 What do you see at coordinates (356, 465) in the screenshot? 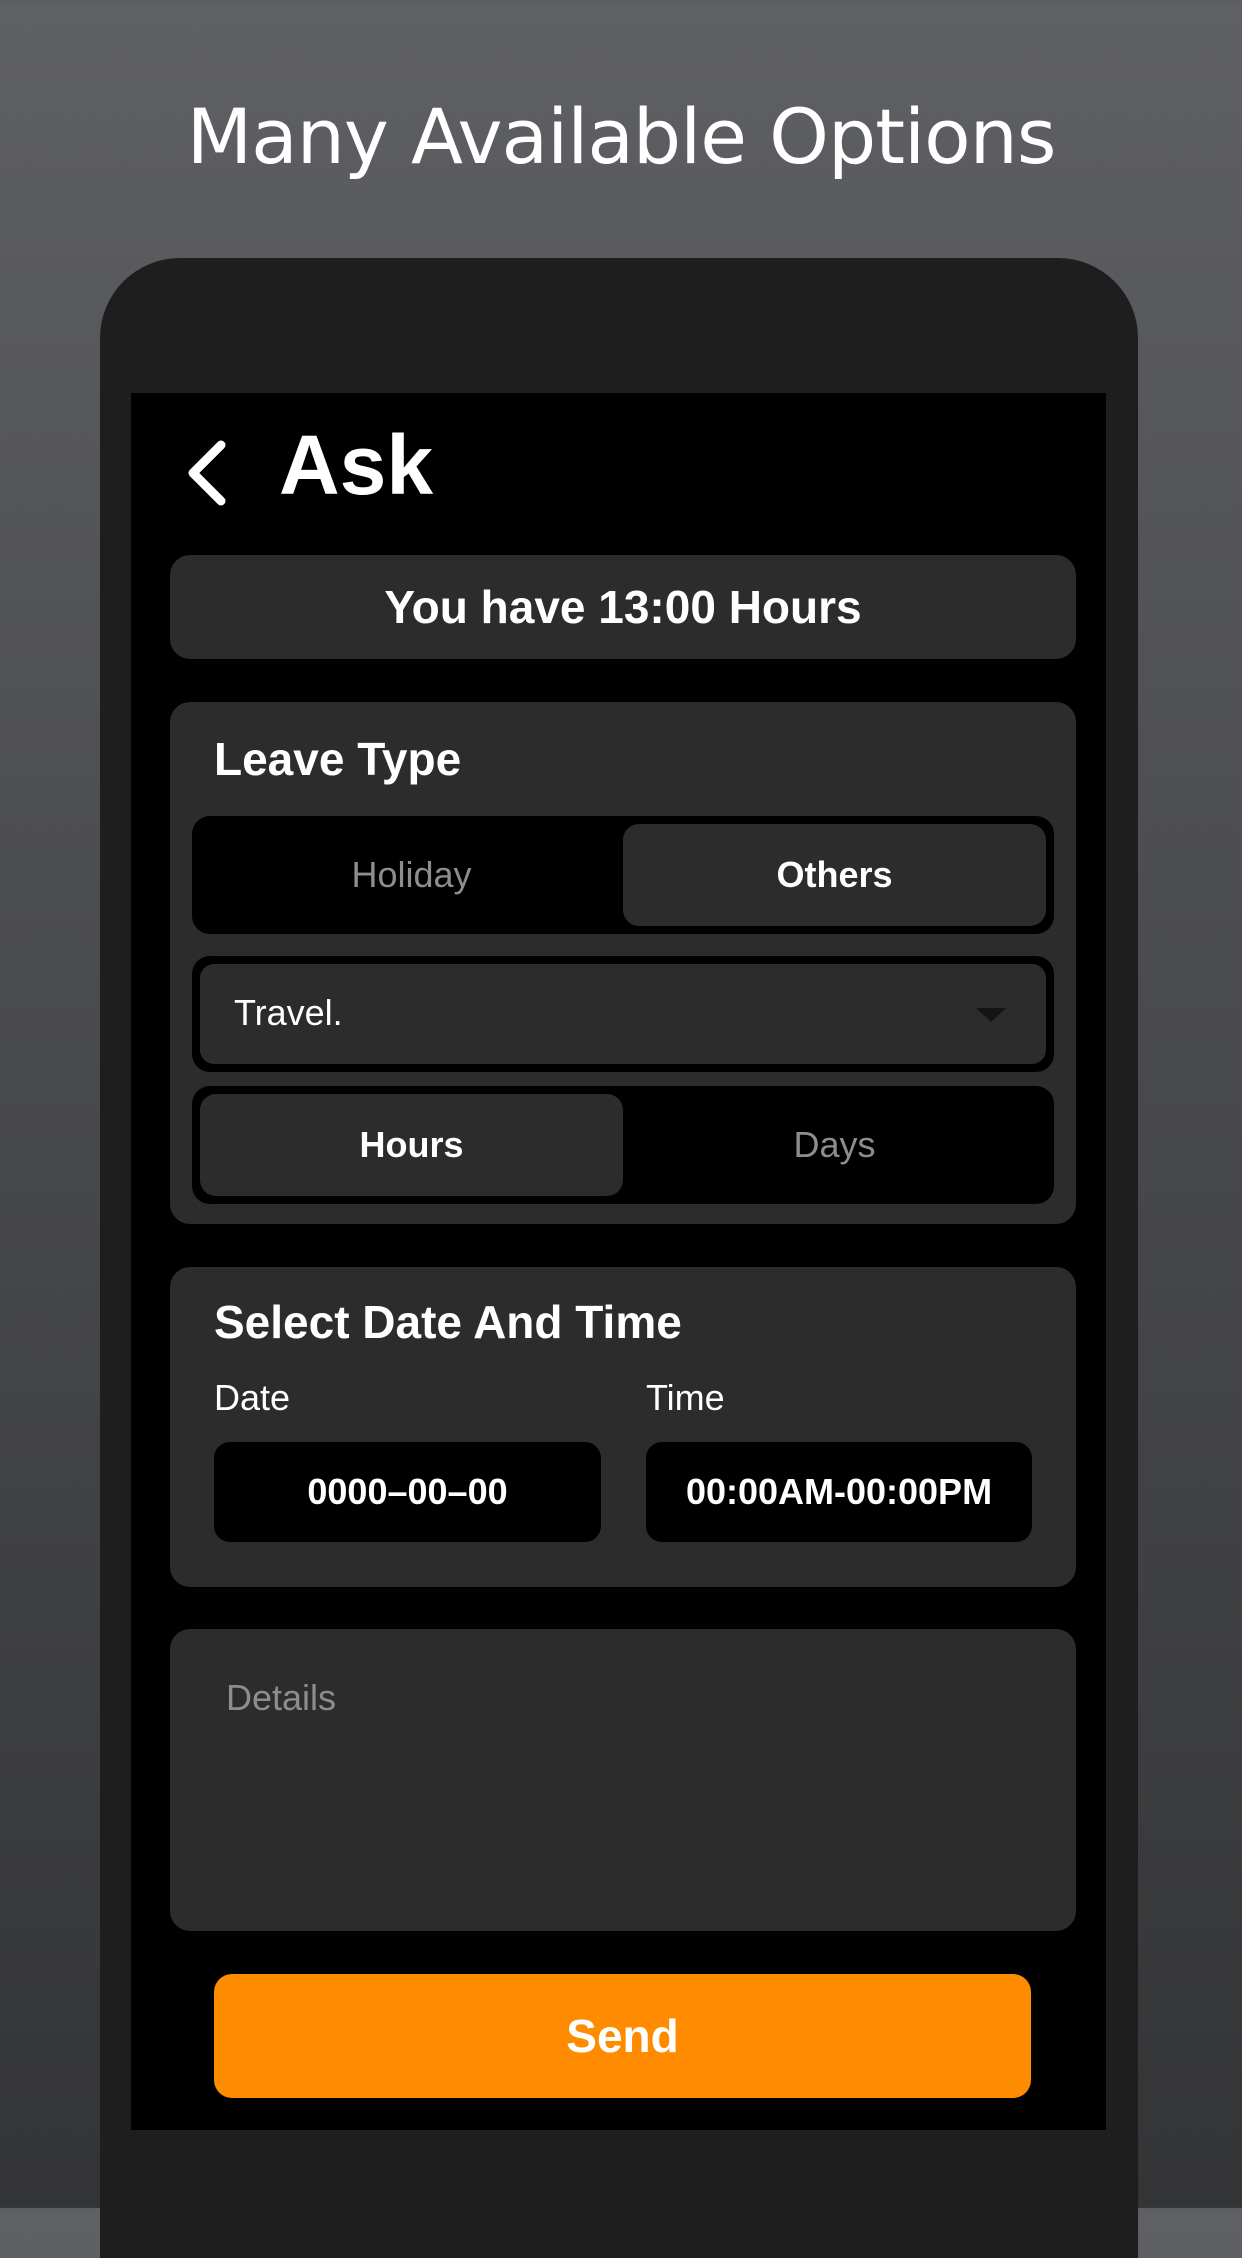
I see `page-title: Ask` at bounding box center [356, 465].